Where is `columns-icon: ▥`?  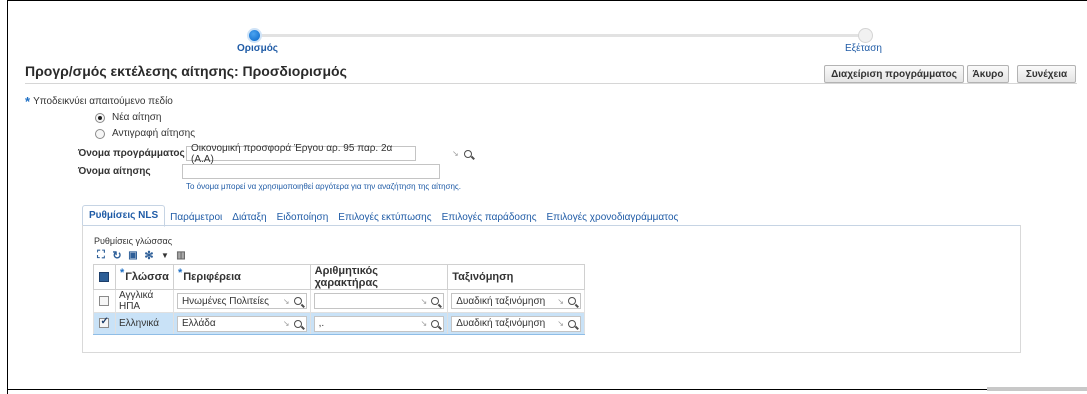 columns-icon: ▥ is located at coordinates (181, 255).